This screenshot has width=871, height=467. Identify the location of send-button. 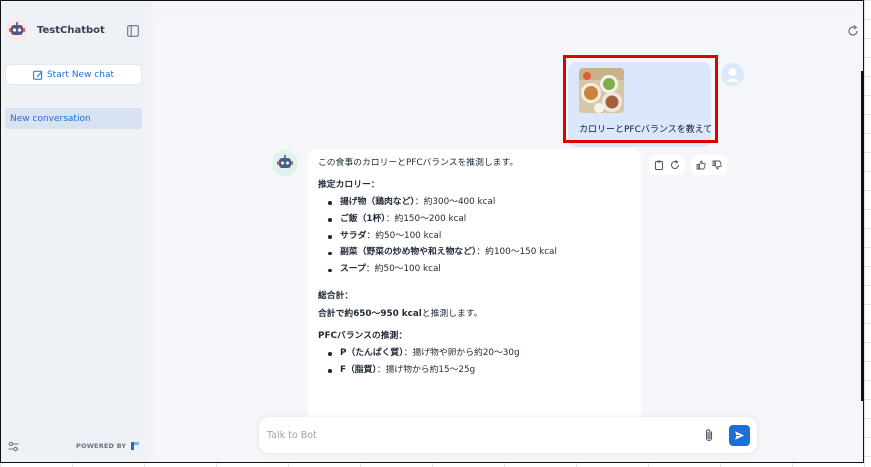
(739, 435).